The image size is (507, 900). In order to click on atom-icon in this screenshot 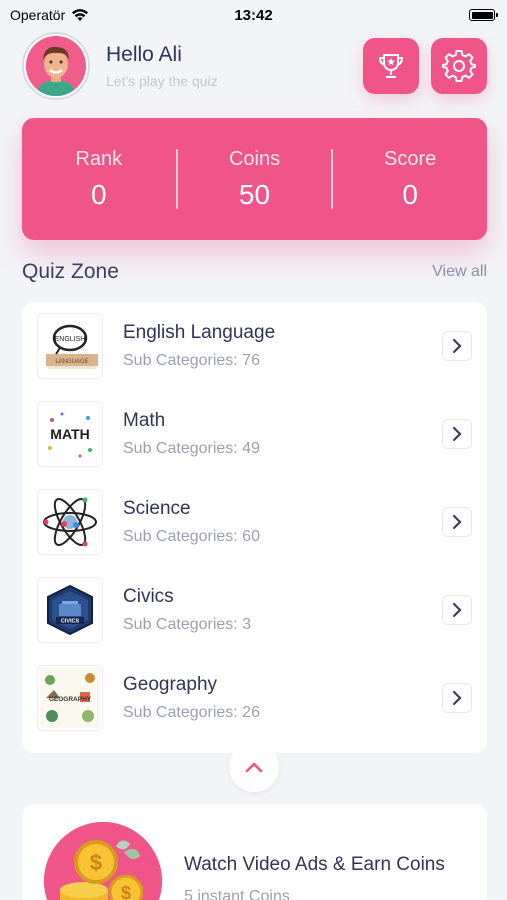, I will do `click(70, 522)`.